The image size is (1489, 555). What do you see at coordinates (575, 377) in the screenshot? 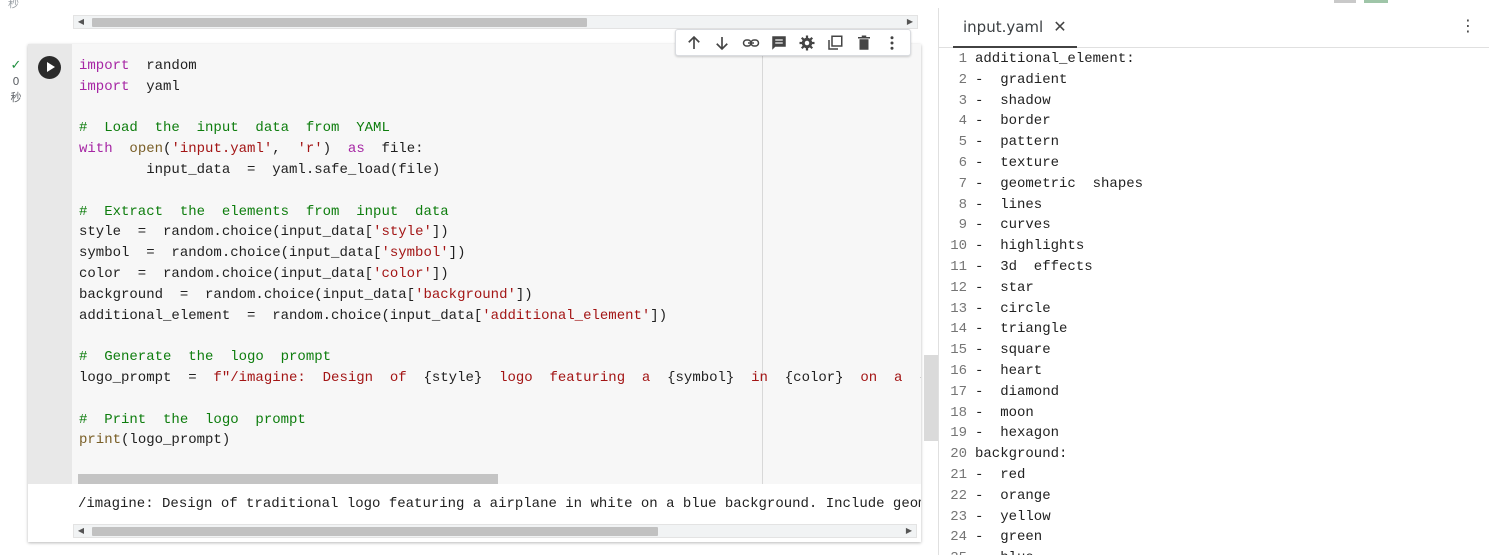
I see `code-token: logo featuring a` at bounding box center [575, 377].